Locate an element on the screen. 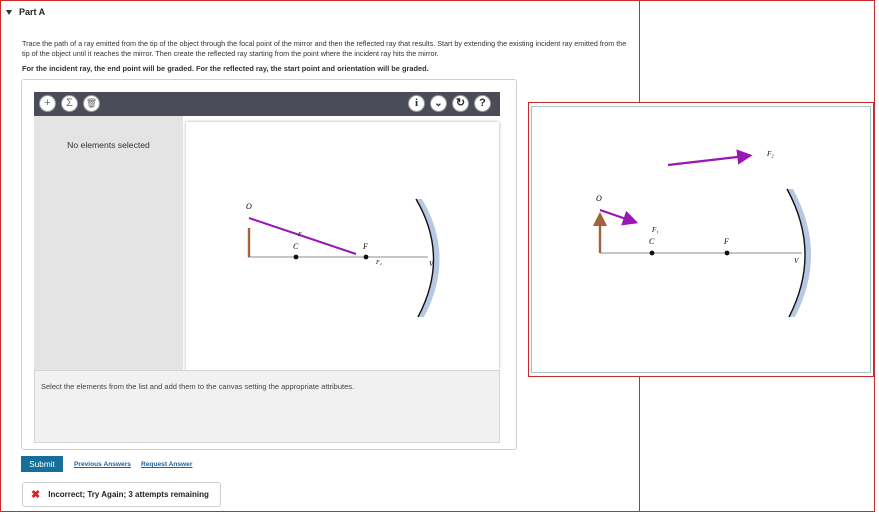  object-label: O is located at coordinates (249, 206).